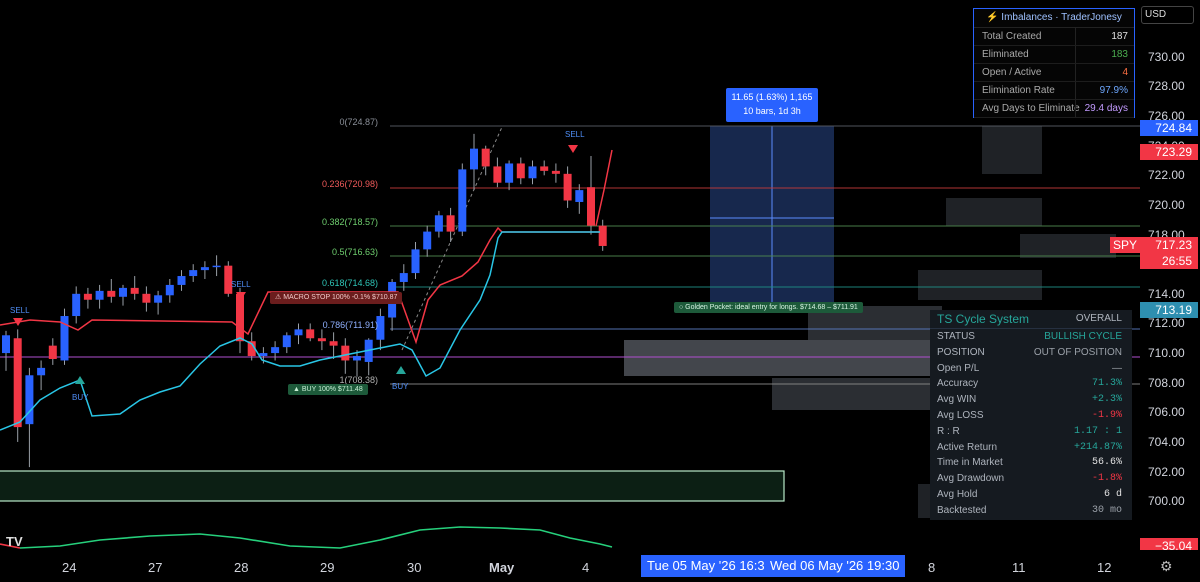 This screenshot has height=582, width=1200. I want to click on time-tick-label: 4, so click(586, 567).